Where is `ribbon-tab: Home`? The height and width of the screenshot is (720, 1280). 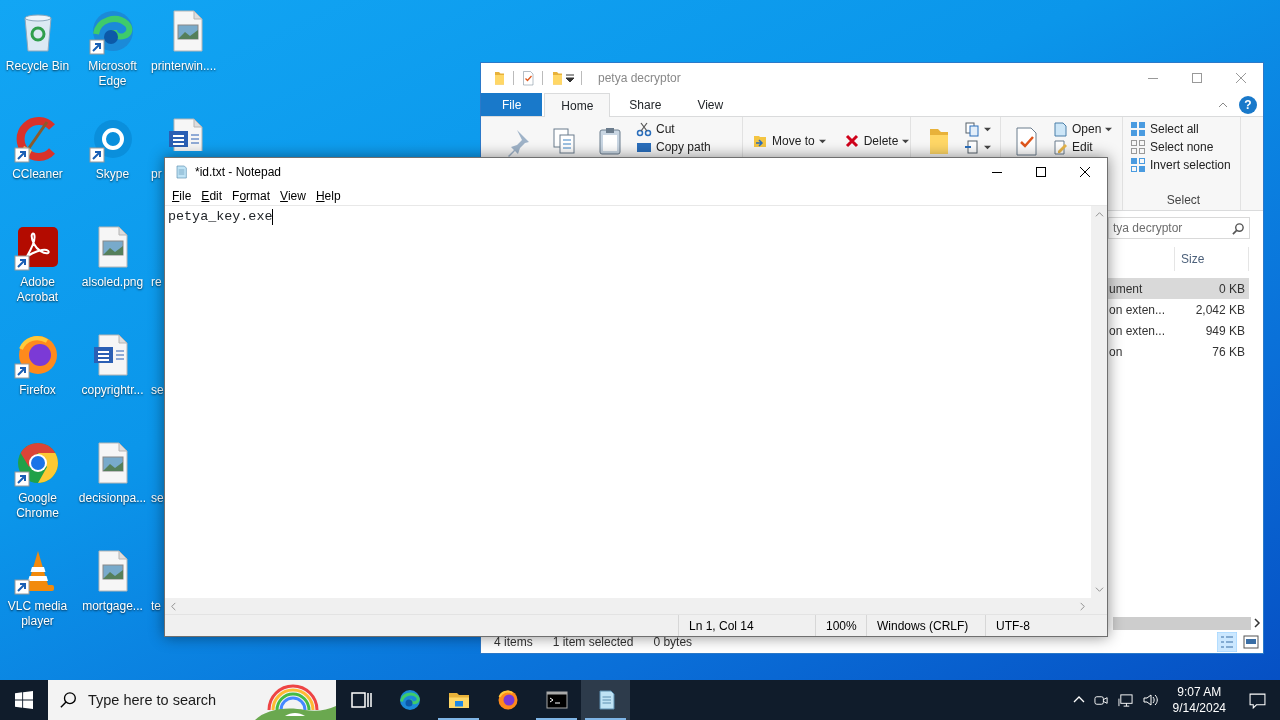 ribbon-tab: Home is located at coordinates (577, 105).